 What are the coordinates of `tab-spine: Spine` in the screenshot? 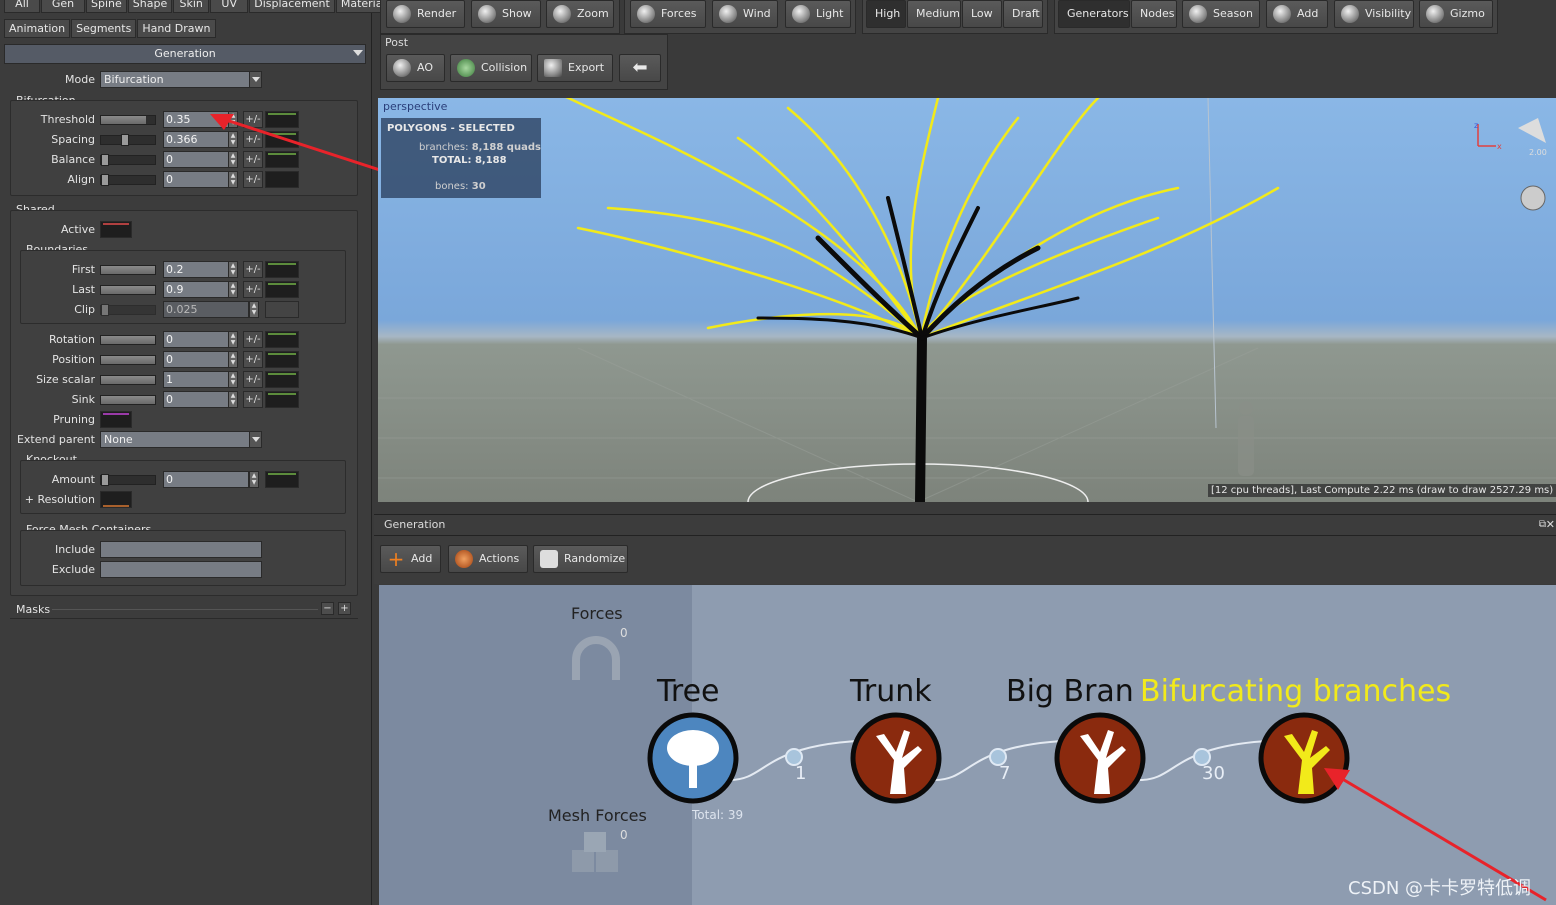 It's located at (106, 6).